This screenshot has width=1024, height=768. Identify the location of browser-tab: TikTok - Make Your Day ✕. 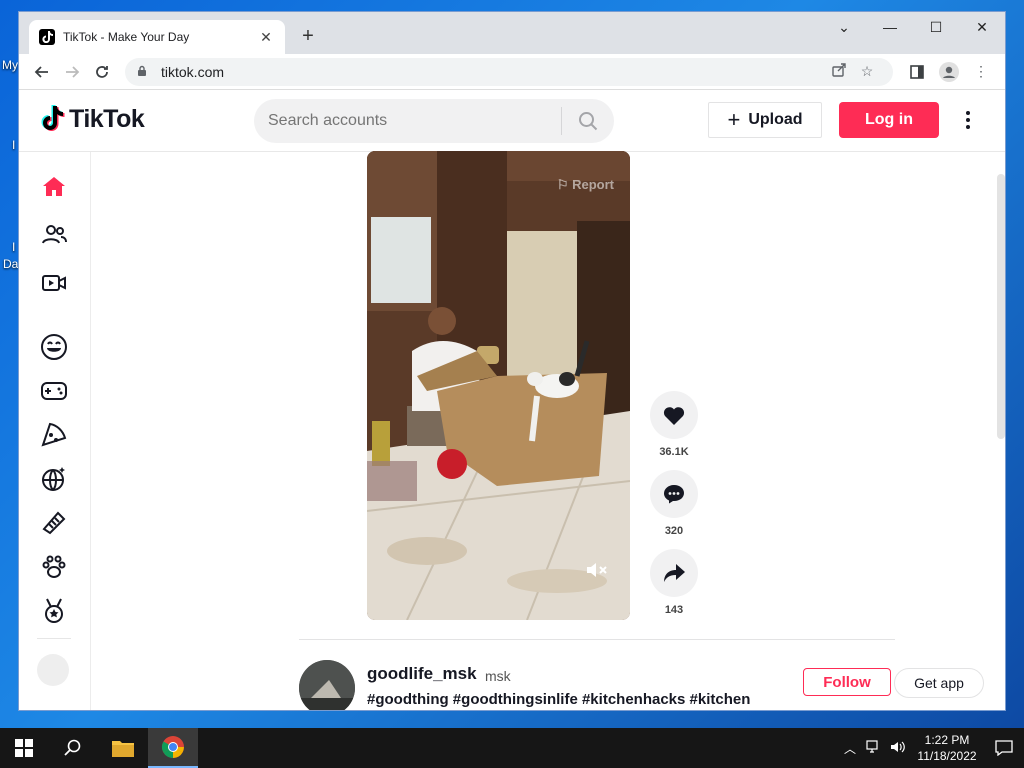
(157, 37).